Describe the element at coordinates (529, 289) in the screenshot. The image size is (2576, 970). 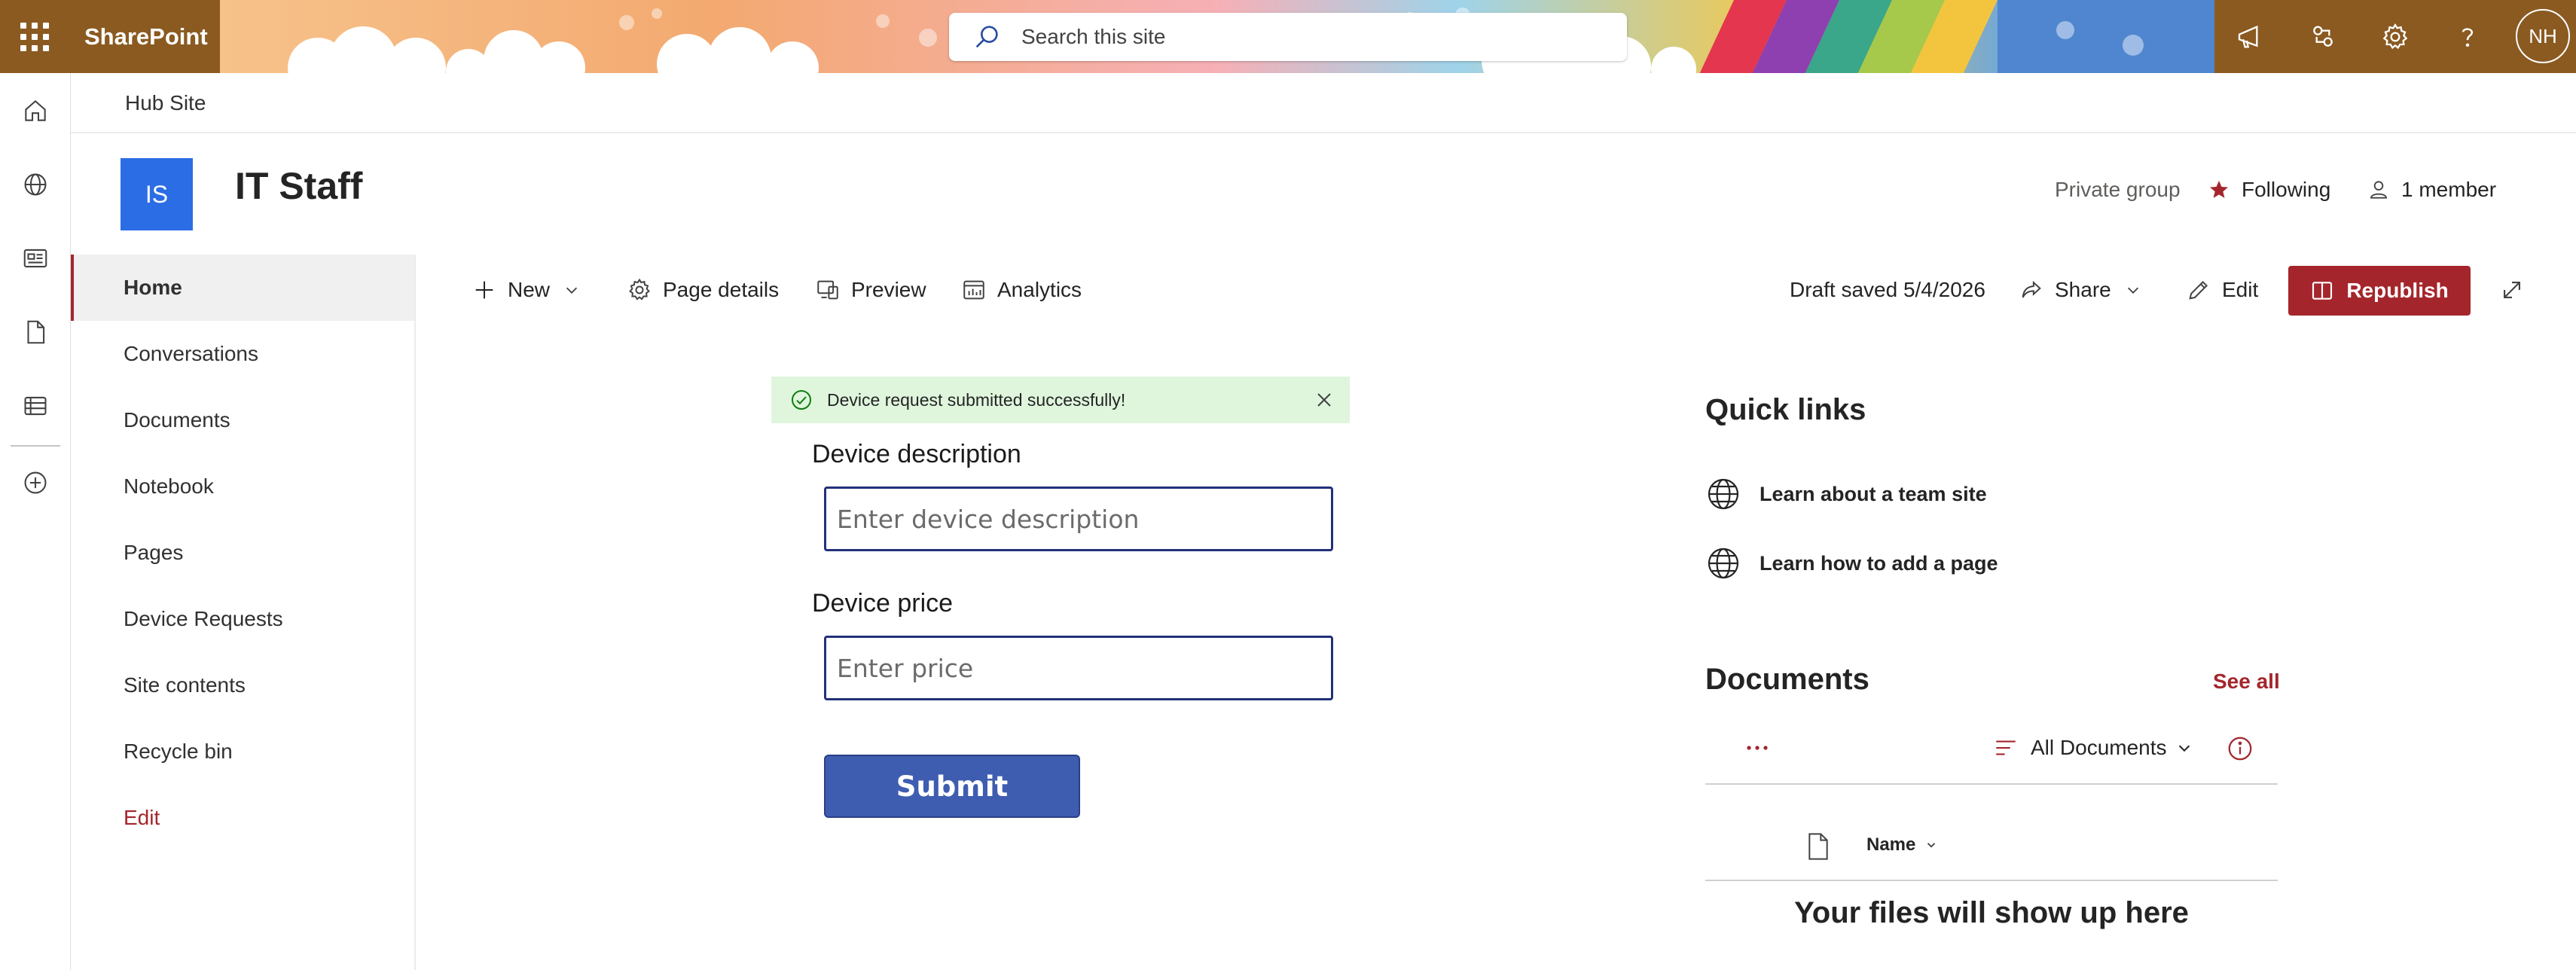
I see `new-label: New` at that location.